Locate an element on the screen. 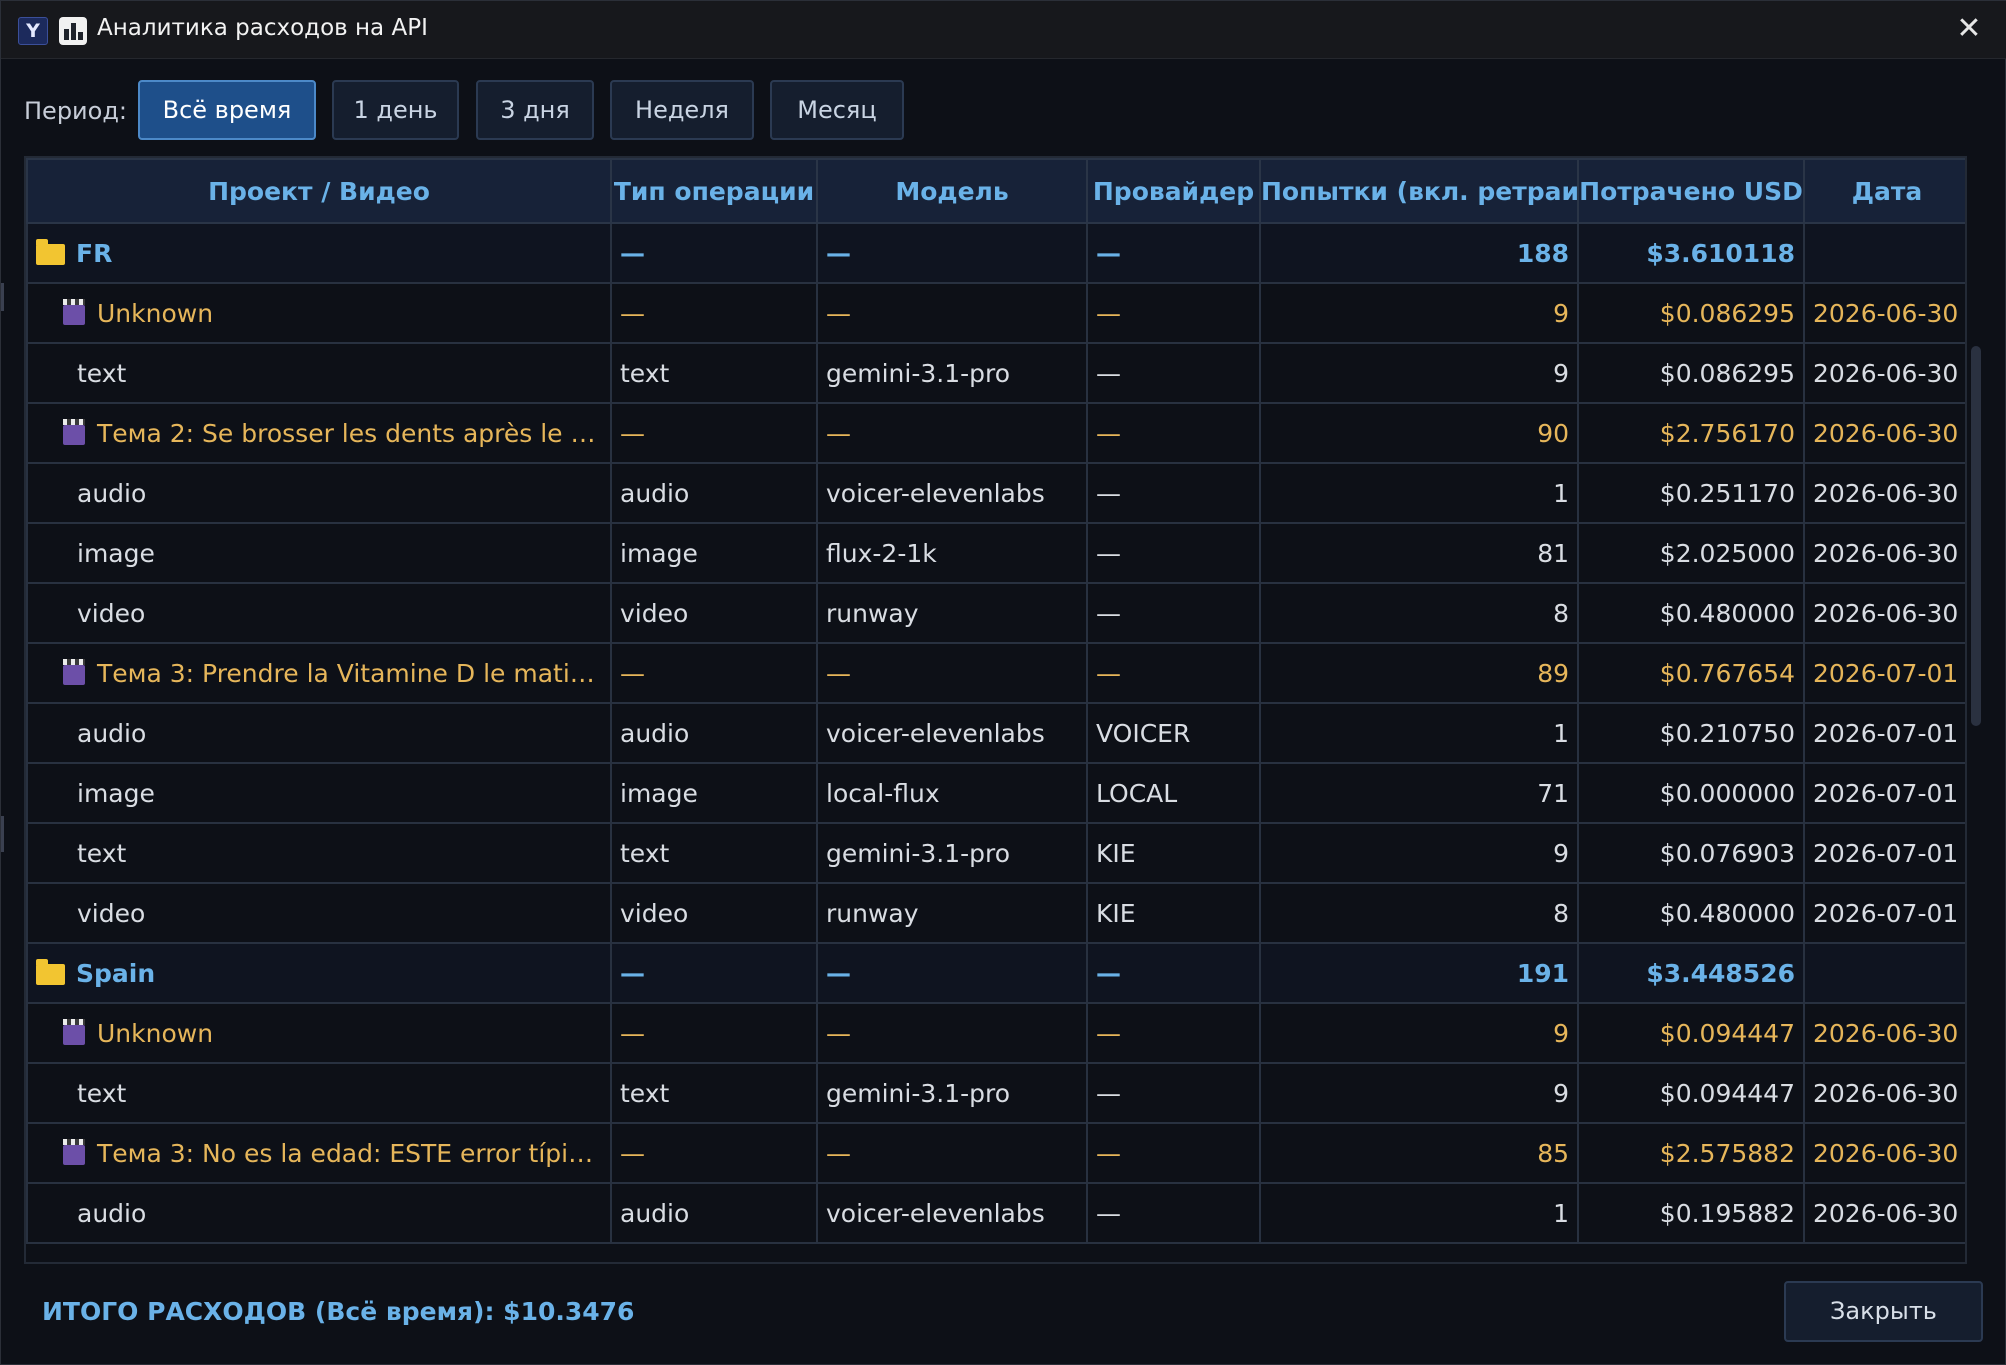  cell-text: 1 is located at coordinates (1561, 1213).